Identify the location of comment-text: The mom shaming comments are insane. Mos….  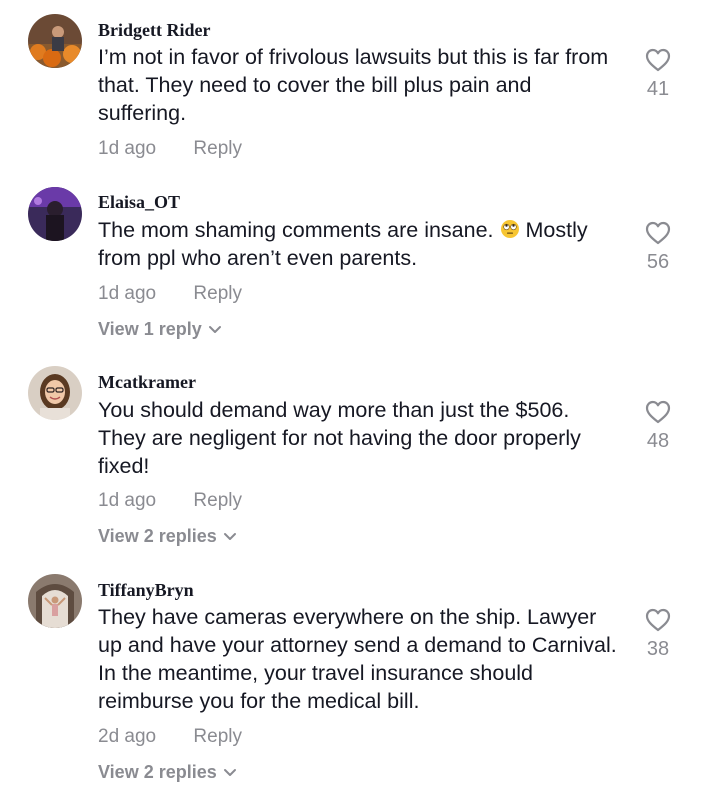
(358, 244).